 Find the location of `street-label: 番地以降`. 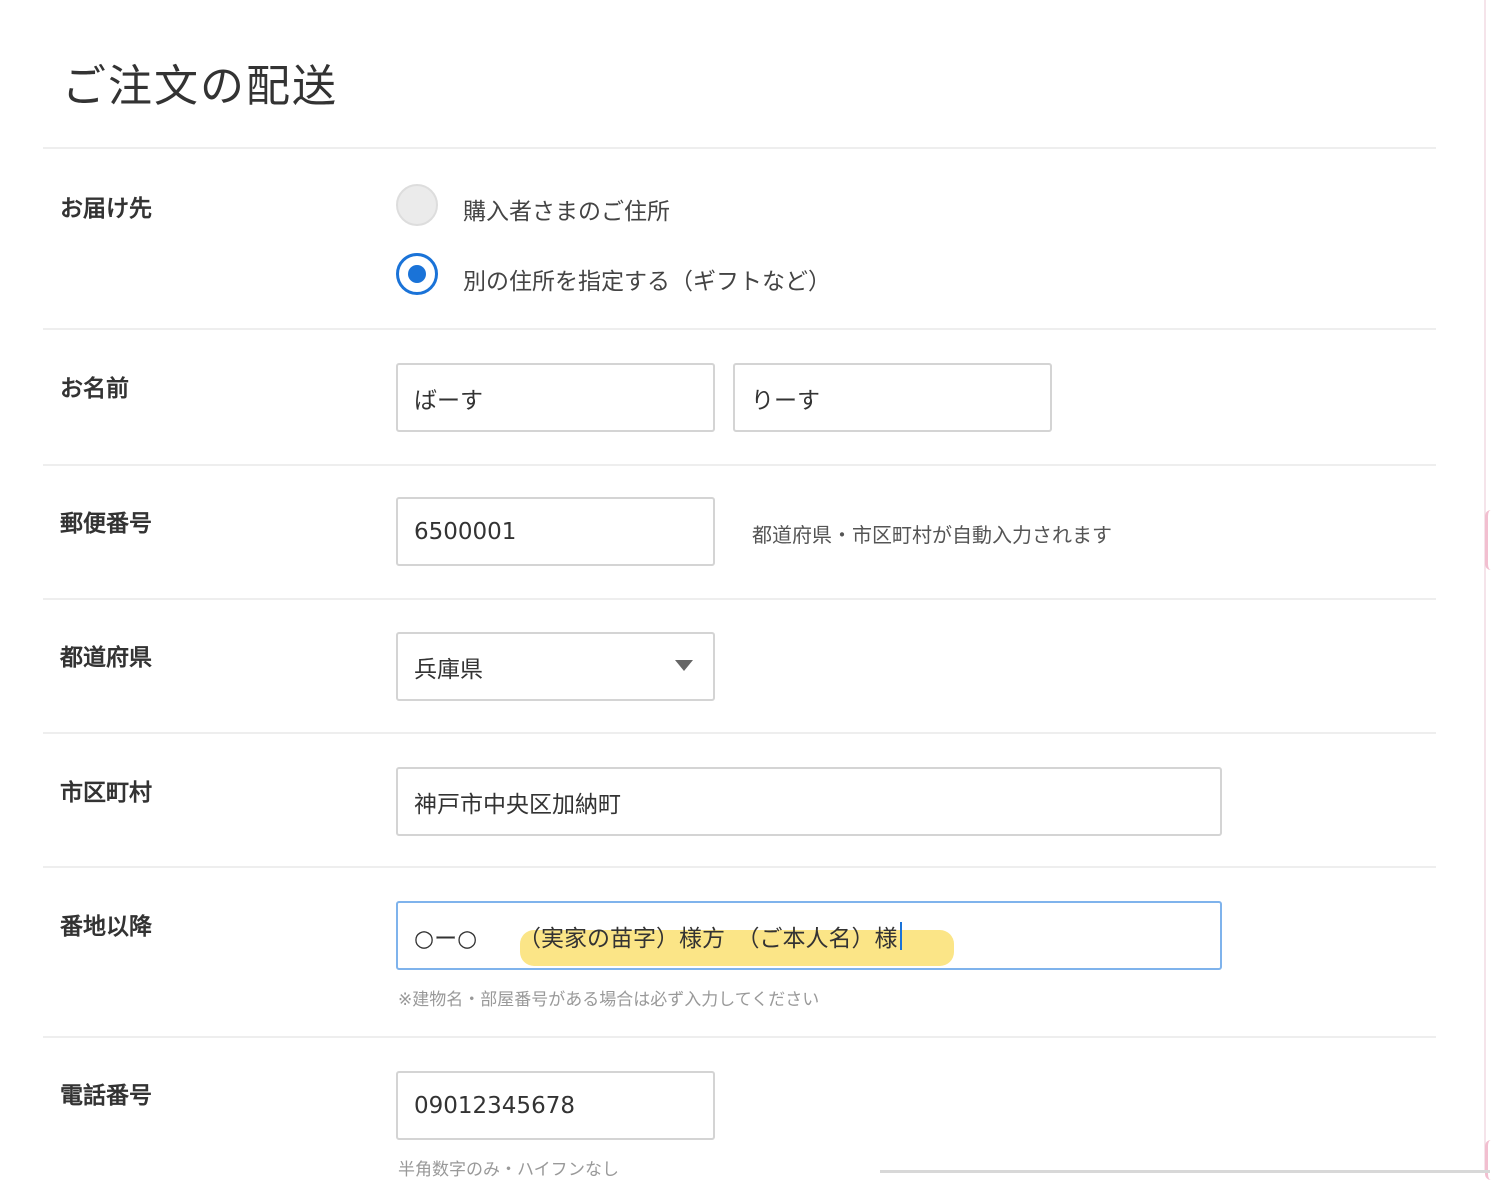

street-label: 番地以降 is located at coordinates (106, 927).